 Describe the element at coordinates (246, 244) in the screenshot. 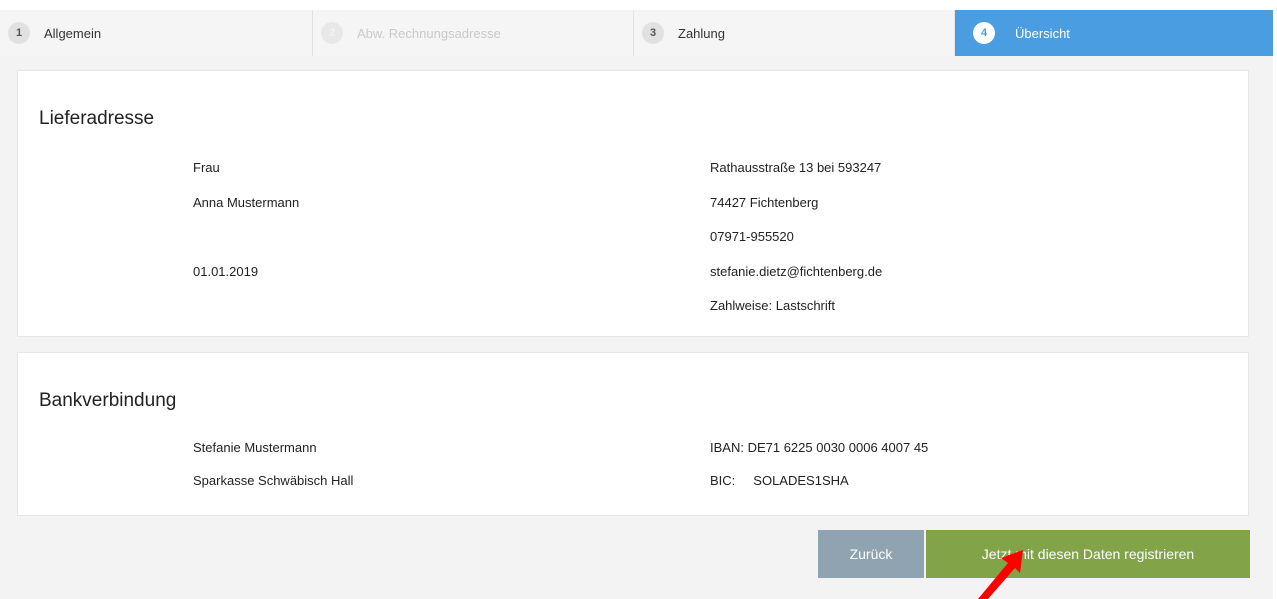

I see `empty-line` at that location.